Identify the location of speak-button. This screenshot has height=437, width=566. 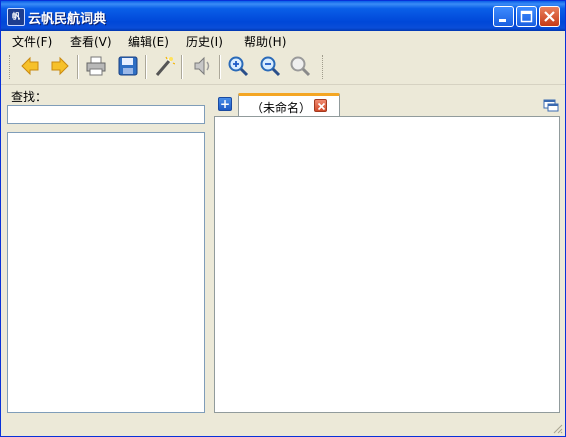
(202, 66).